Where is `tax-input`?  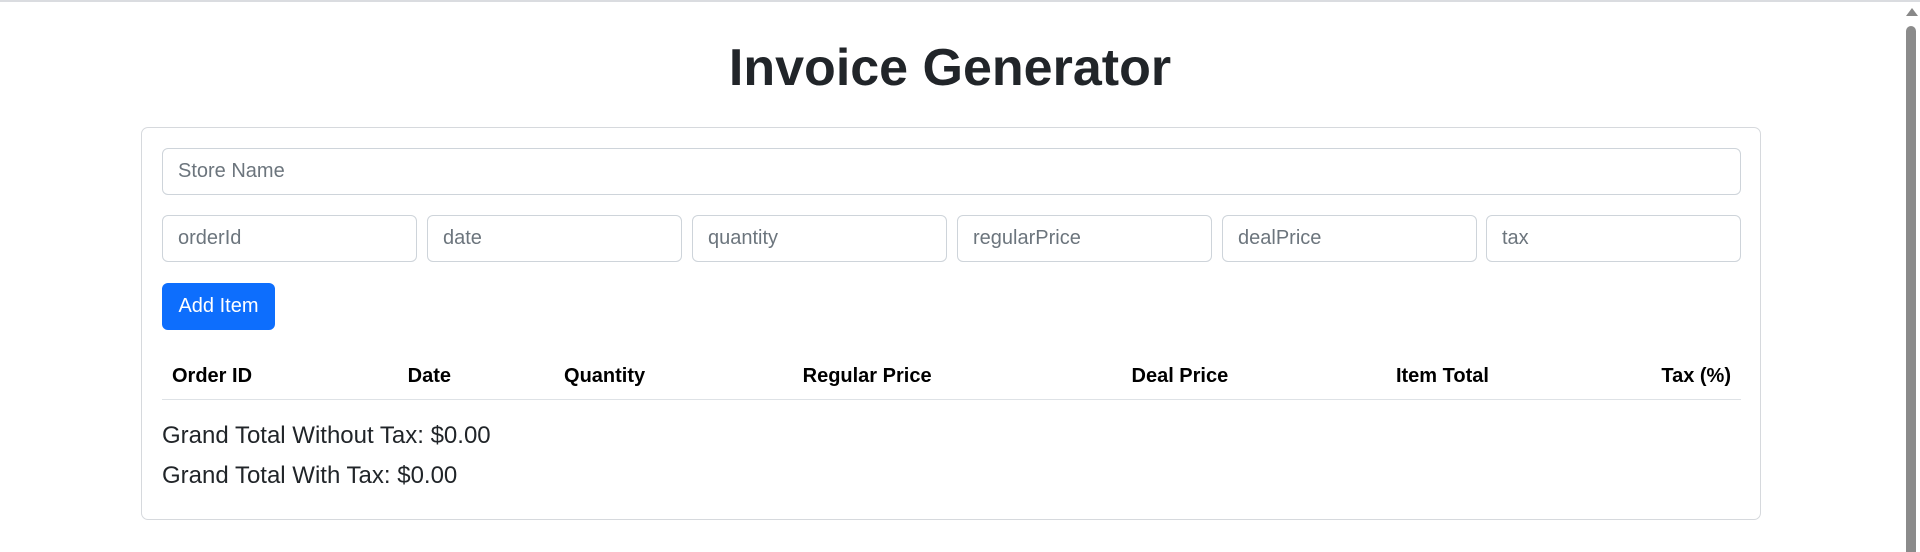
tax-input is located at coordinates (1613, 238).